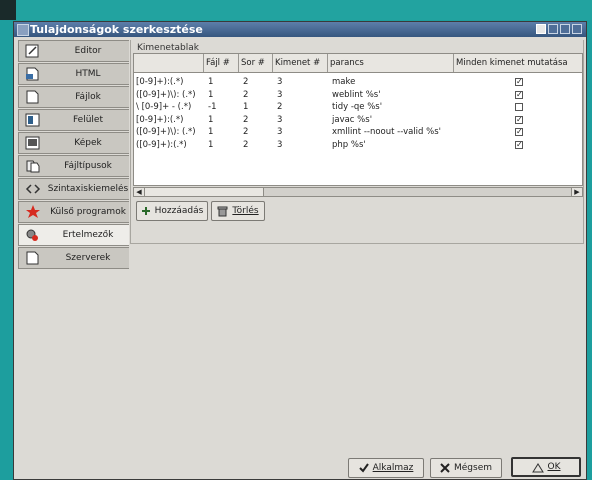 This screenshot has width=592, height=480. What do you see at coordinates (222, 211) in the screenshot?
I see `trash-icon` at bounding box center [222, 211].